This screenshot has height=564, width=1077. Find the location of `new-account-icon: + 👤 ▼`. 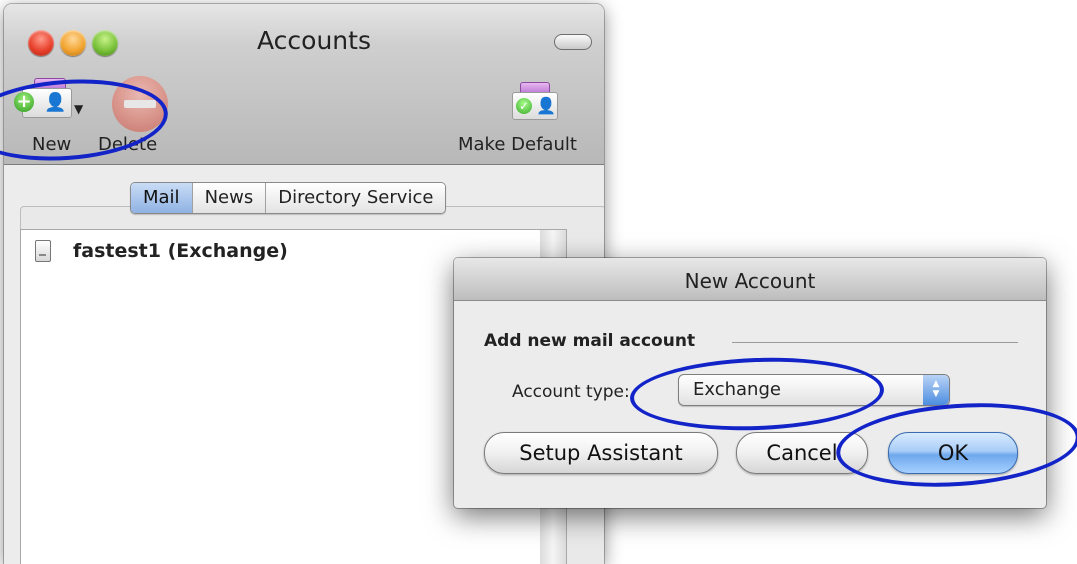

new-account-icon: + 👤 ▼ is located at coordinates (49, 99).